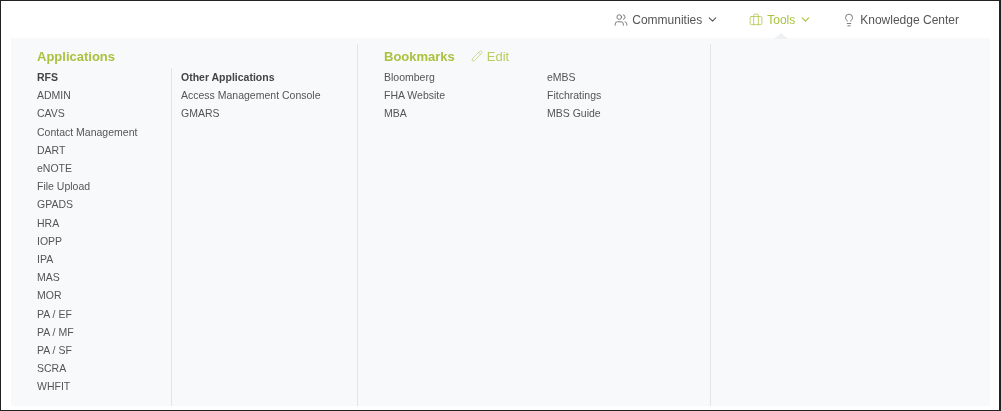 The width and height of the screenshot is (1001, 411). I want to click on app-link: DART, so click(104, 149).